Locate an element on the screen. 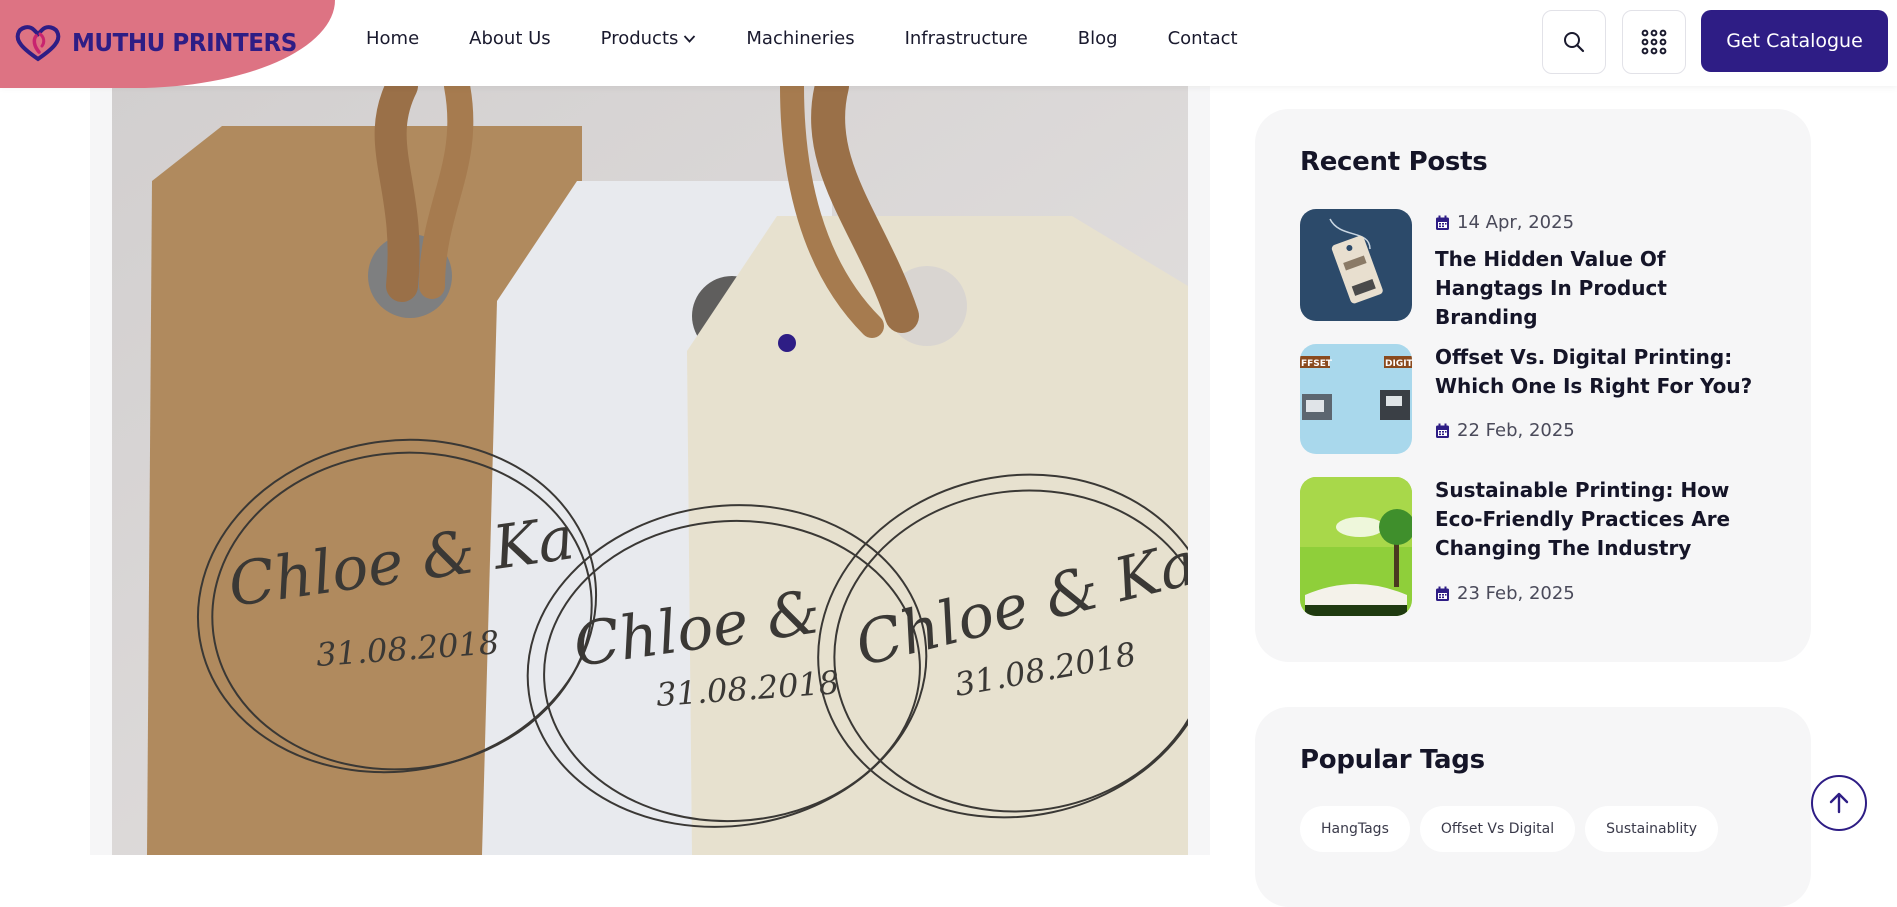 The image size is (1897, 907). thumb-label-offset: FFSET is located at coordinates (1317, 364).